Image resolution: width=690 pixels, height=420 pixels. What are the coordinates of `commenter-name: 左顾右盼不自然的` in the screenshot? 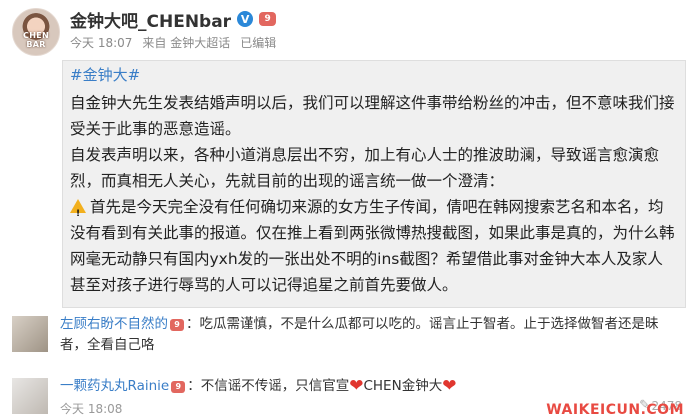 It's located at (114, 324).